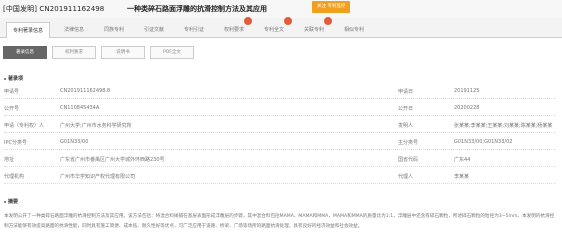 This screenshot has height=252, width=562. I want to click on follow-button: 关注 专利监控, so click(331, 7).